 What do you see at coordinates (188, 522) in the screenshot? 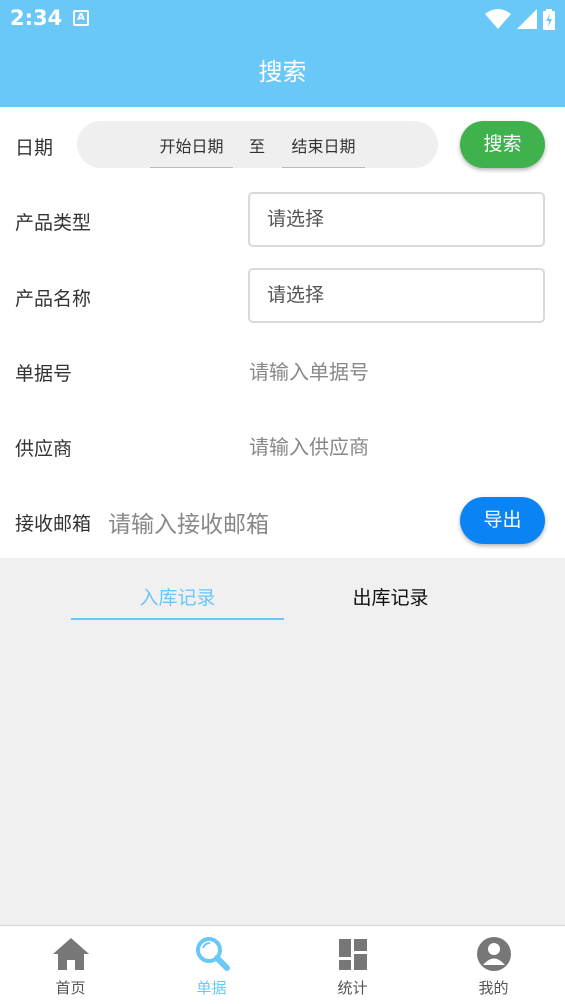
I see `email-input: 请输入接收邮箱` at bounding box center [188, 522].